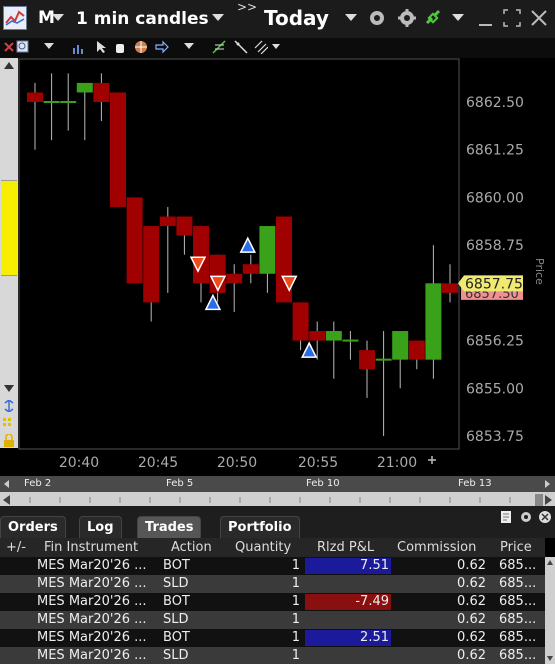 The width and height of the screenshot is (555, 664). I want to click on pnl-cell: -7.49, so click(372, 601).